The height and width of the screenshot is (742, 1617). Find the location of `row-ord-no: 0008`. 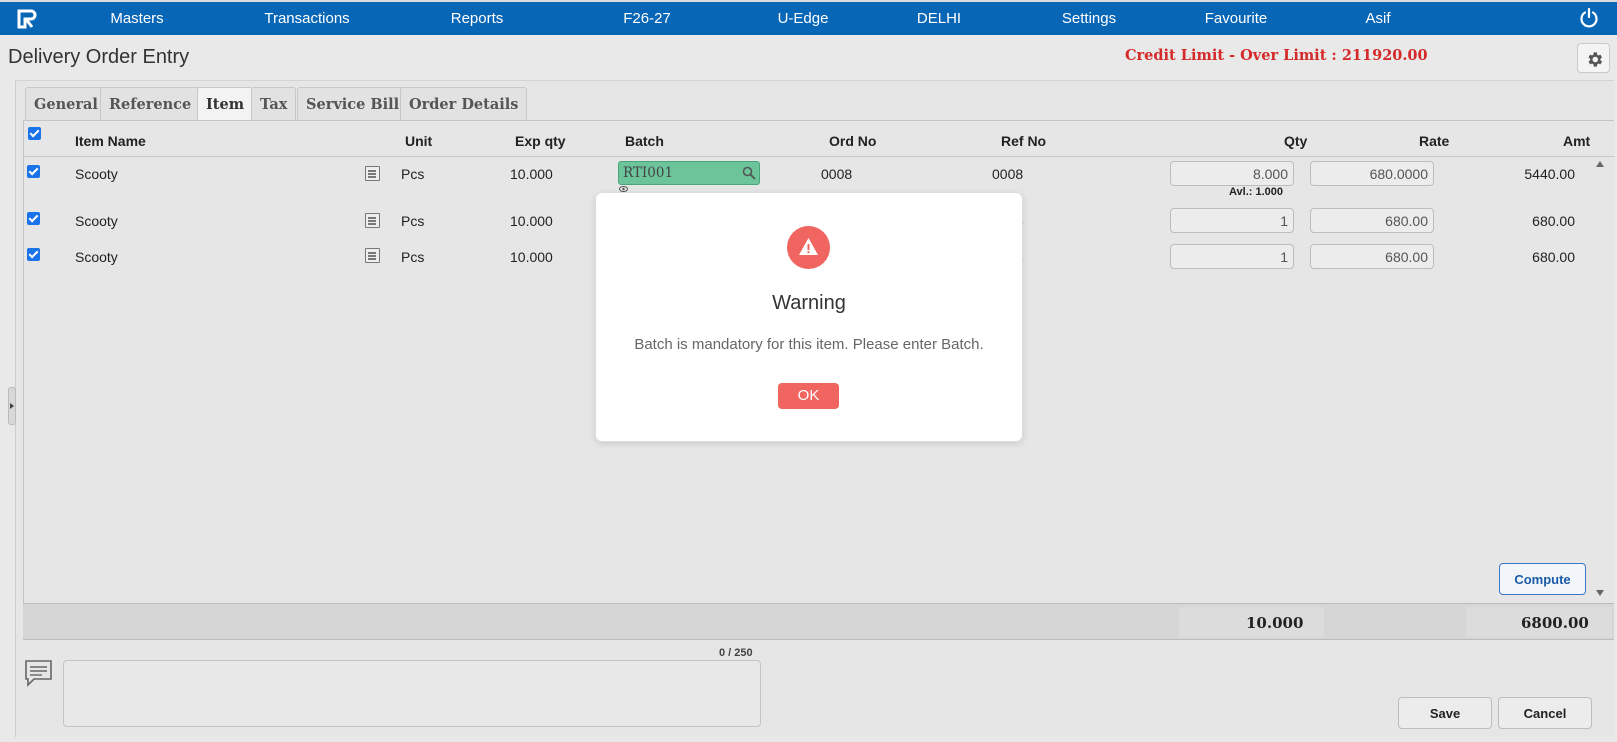

row-ord-no: 0008 is located at coordinates (837, 174).